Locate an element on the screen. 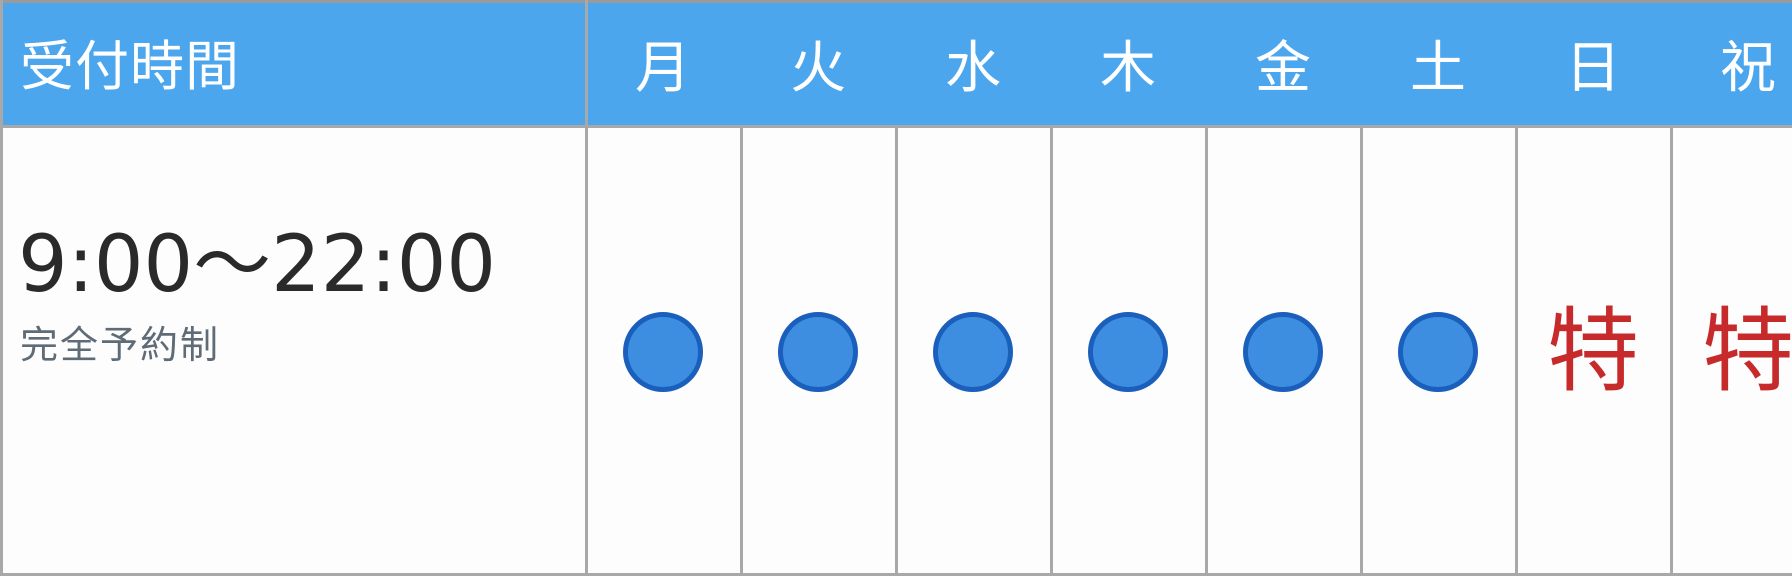  cell-fri is located at coordinates (1283, 352).